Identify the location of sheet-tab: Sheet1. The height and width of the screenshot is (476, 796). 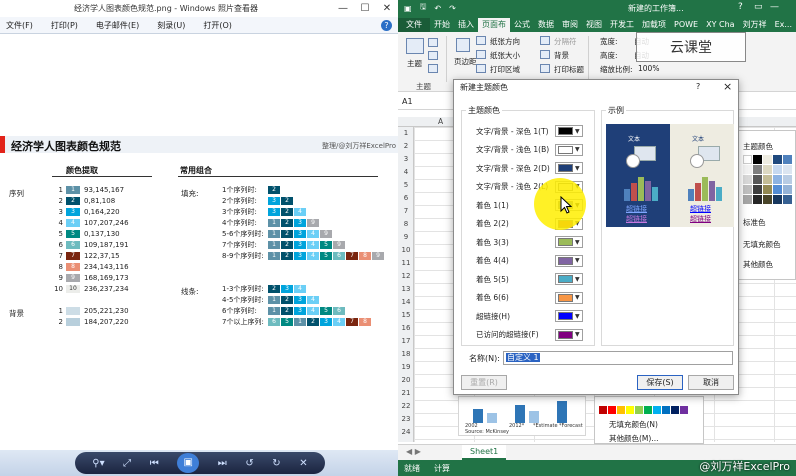
(484, 452).